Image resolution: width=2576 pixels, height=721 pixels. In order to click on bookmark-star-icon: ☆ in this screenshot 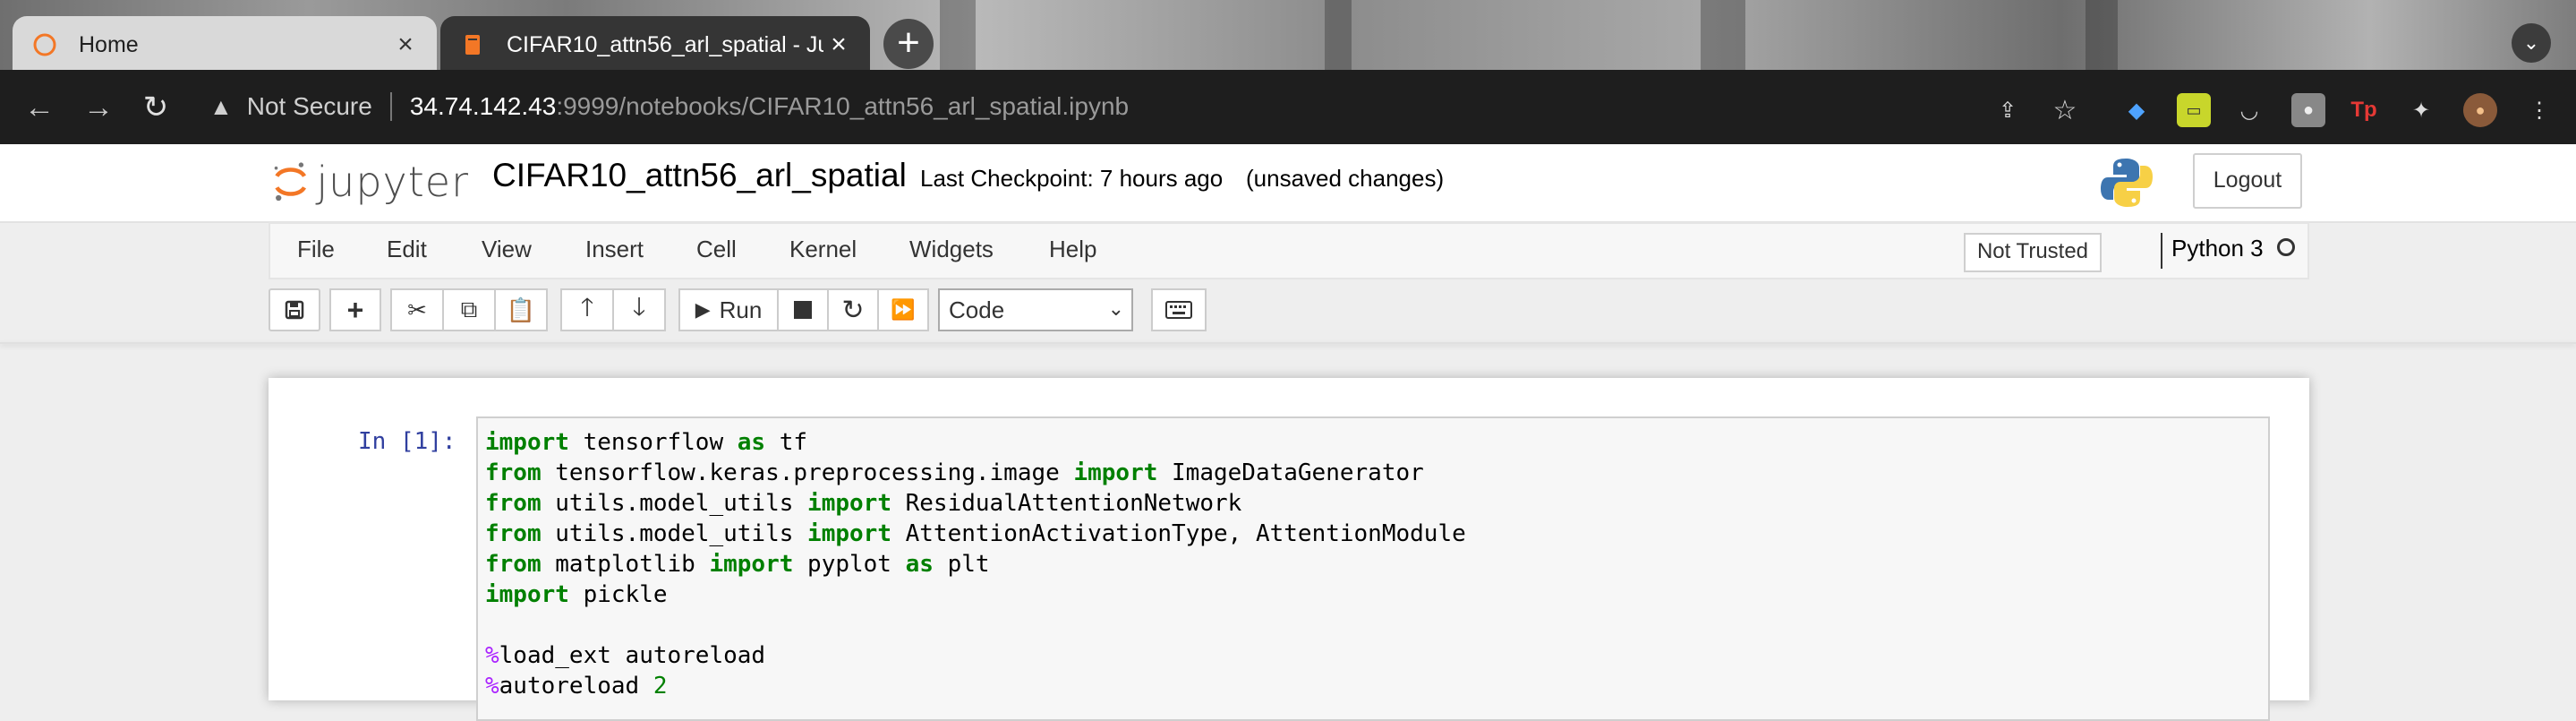, I will do `click(2065, 110)`.